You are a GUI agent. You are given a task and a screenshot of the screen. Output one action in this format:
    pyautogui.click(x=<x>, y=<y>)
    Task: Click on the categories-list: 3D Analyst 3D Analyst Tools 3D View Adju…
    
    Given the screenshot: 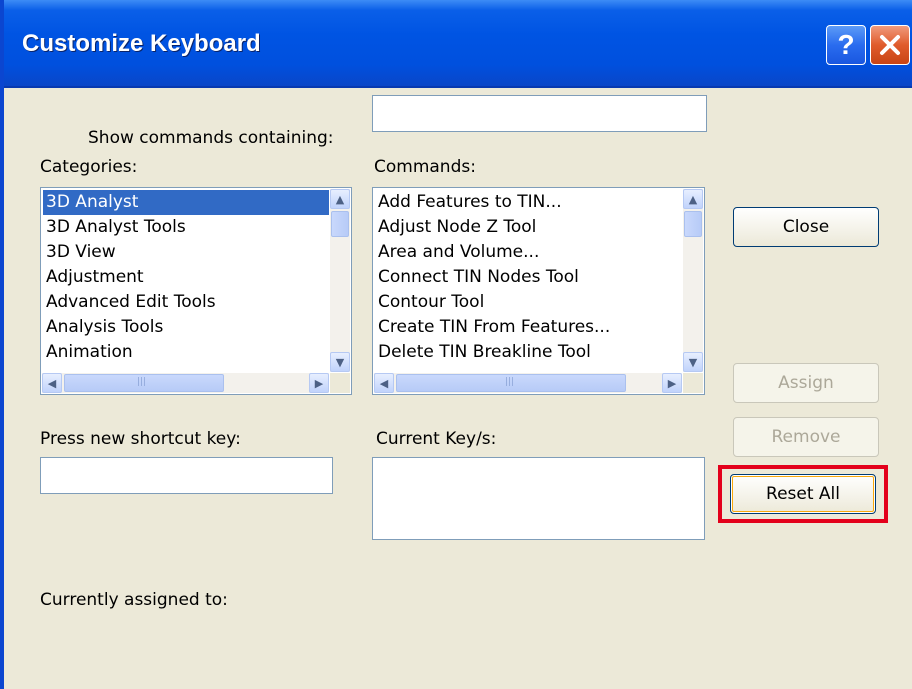 What is the action you would take?
    pyautogui.click(x=196, y=291)
    